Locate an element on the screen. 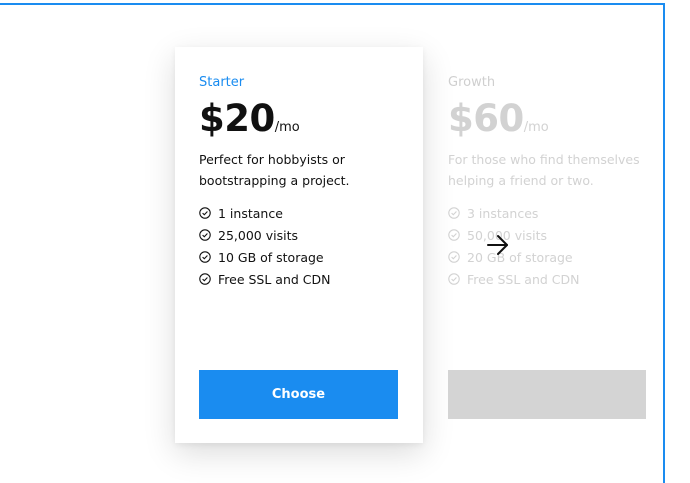 This screenshot has height=483, width=690. choose-button-growth is located at coordinates (547, 394).